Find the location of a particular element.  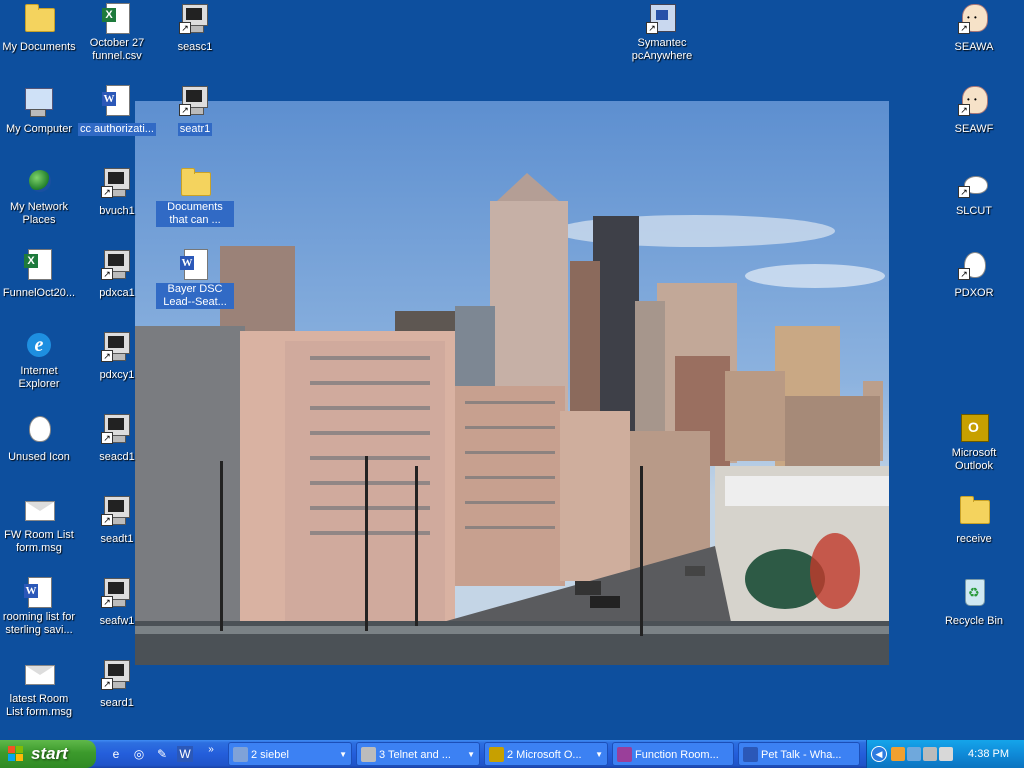

desktop-icon-internet-explorer: e Internet Explorer is located at coordinates (39, 361).